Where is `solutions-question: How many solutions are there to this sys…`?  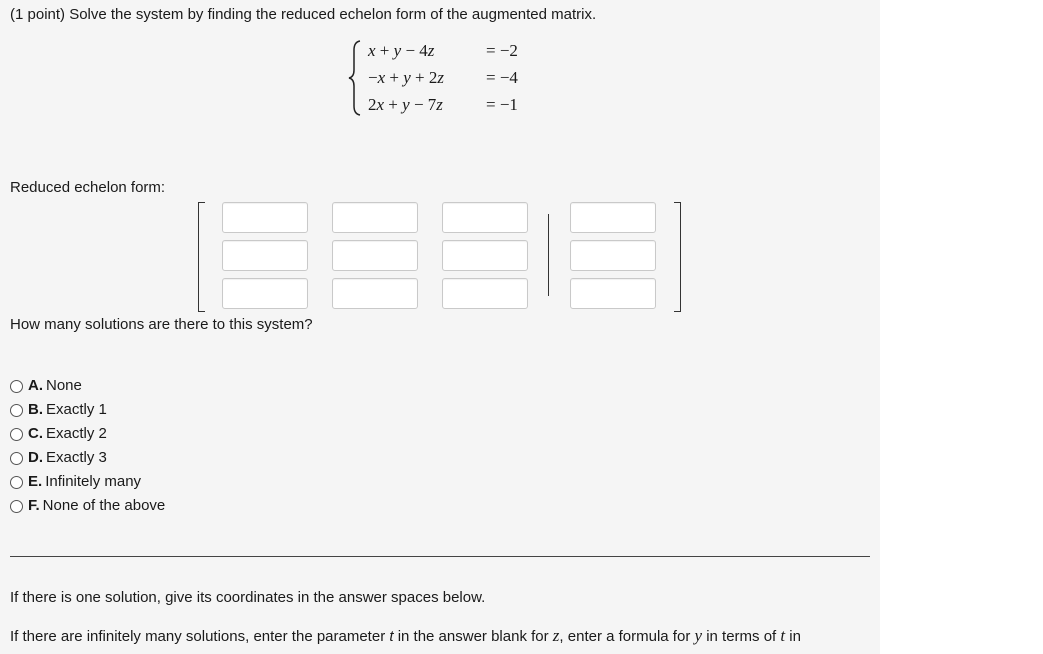 solutions-question: How many solutions are there to this sys… is located at coordinates (161, 324).